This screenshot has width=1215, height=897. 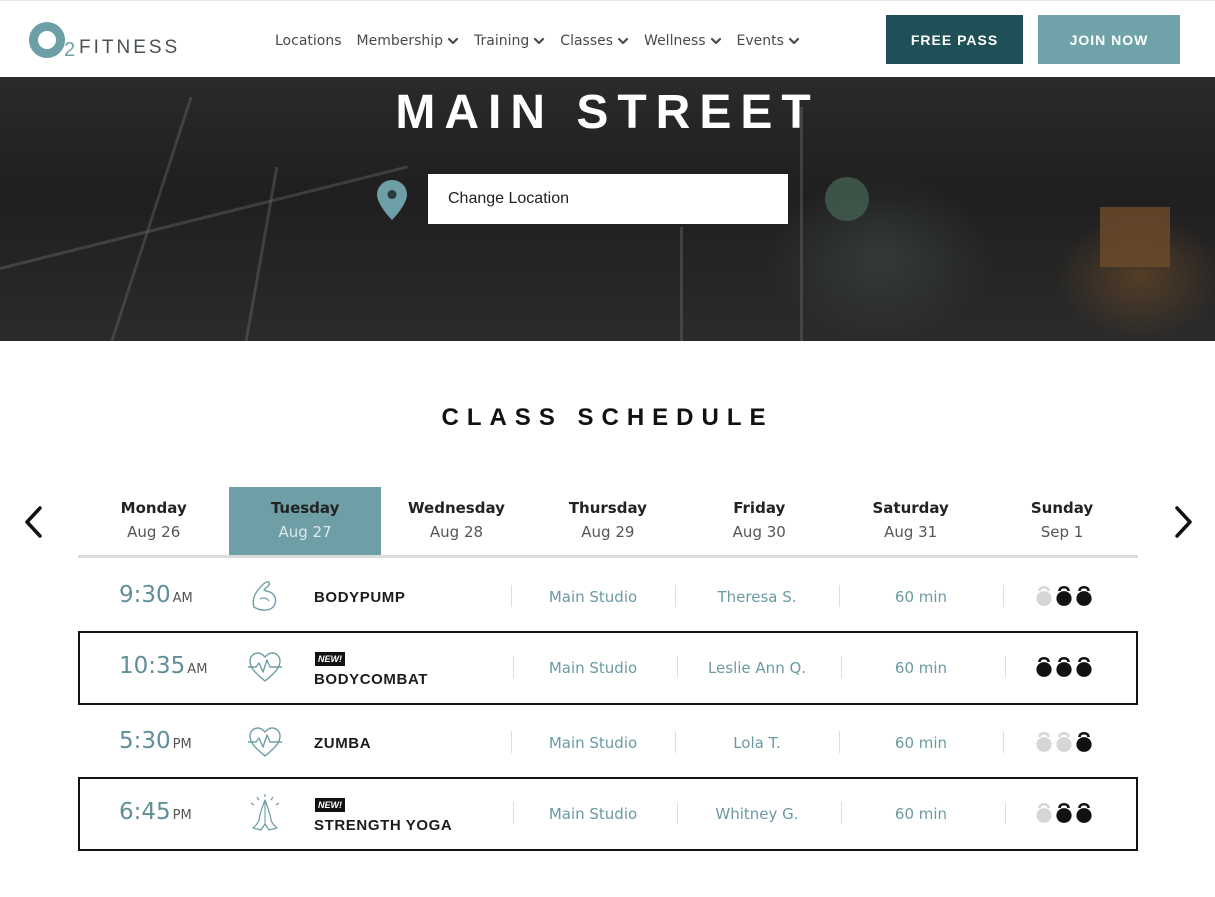 I want to click on class-row: 5:30 PM ZUMBA Main Studio Lola T. 60 min, so click(x=608, y=743).